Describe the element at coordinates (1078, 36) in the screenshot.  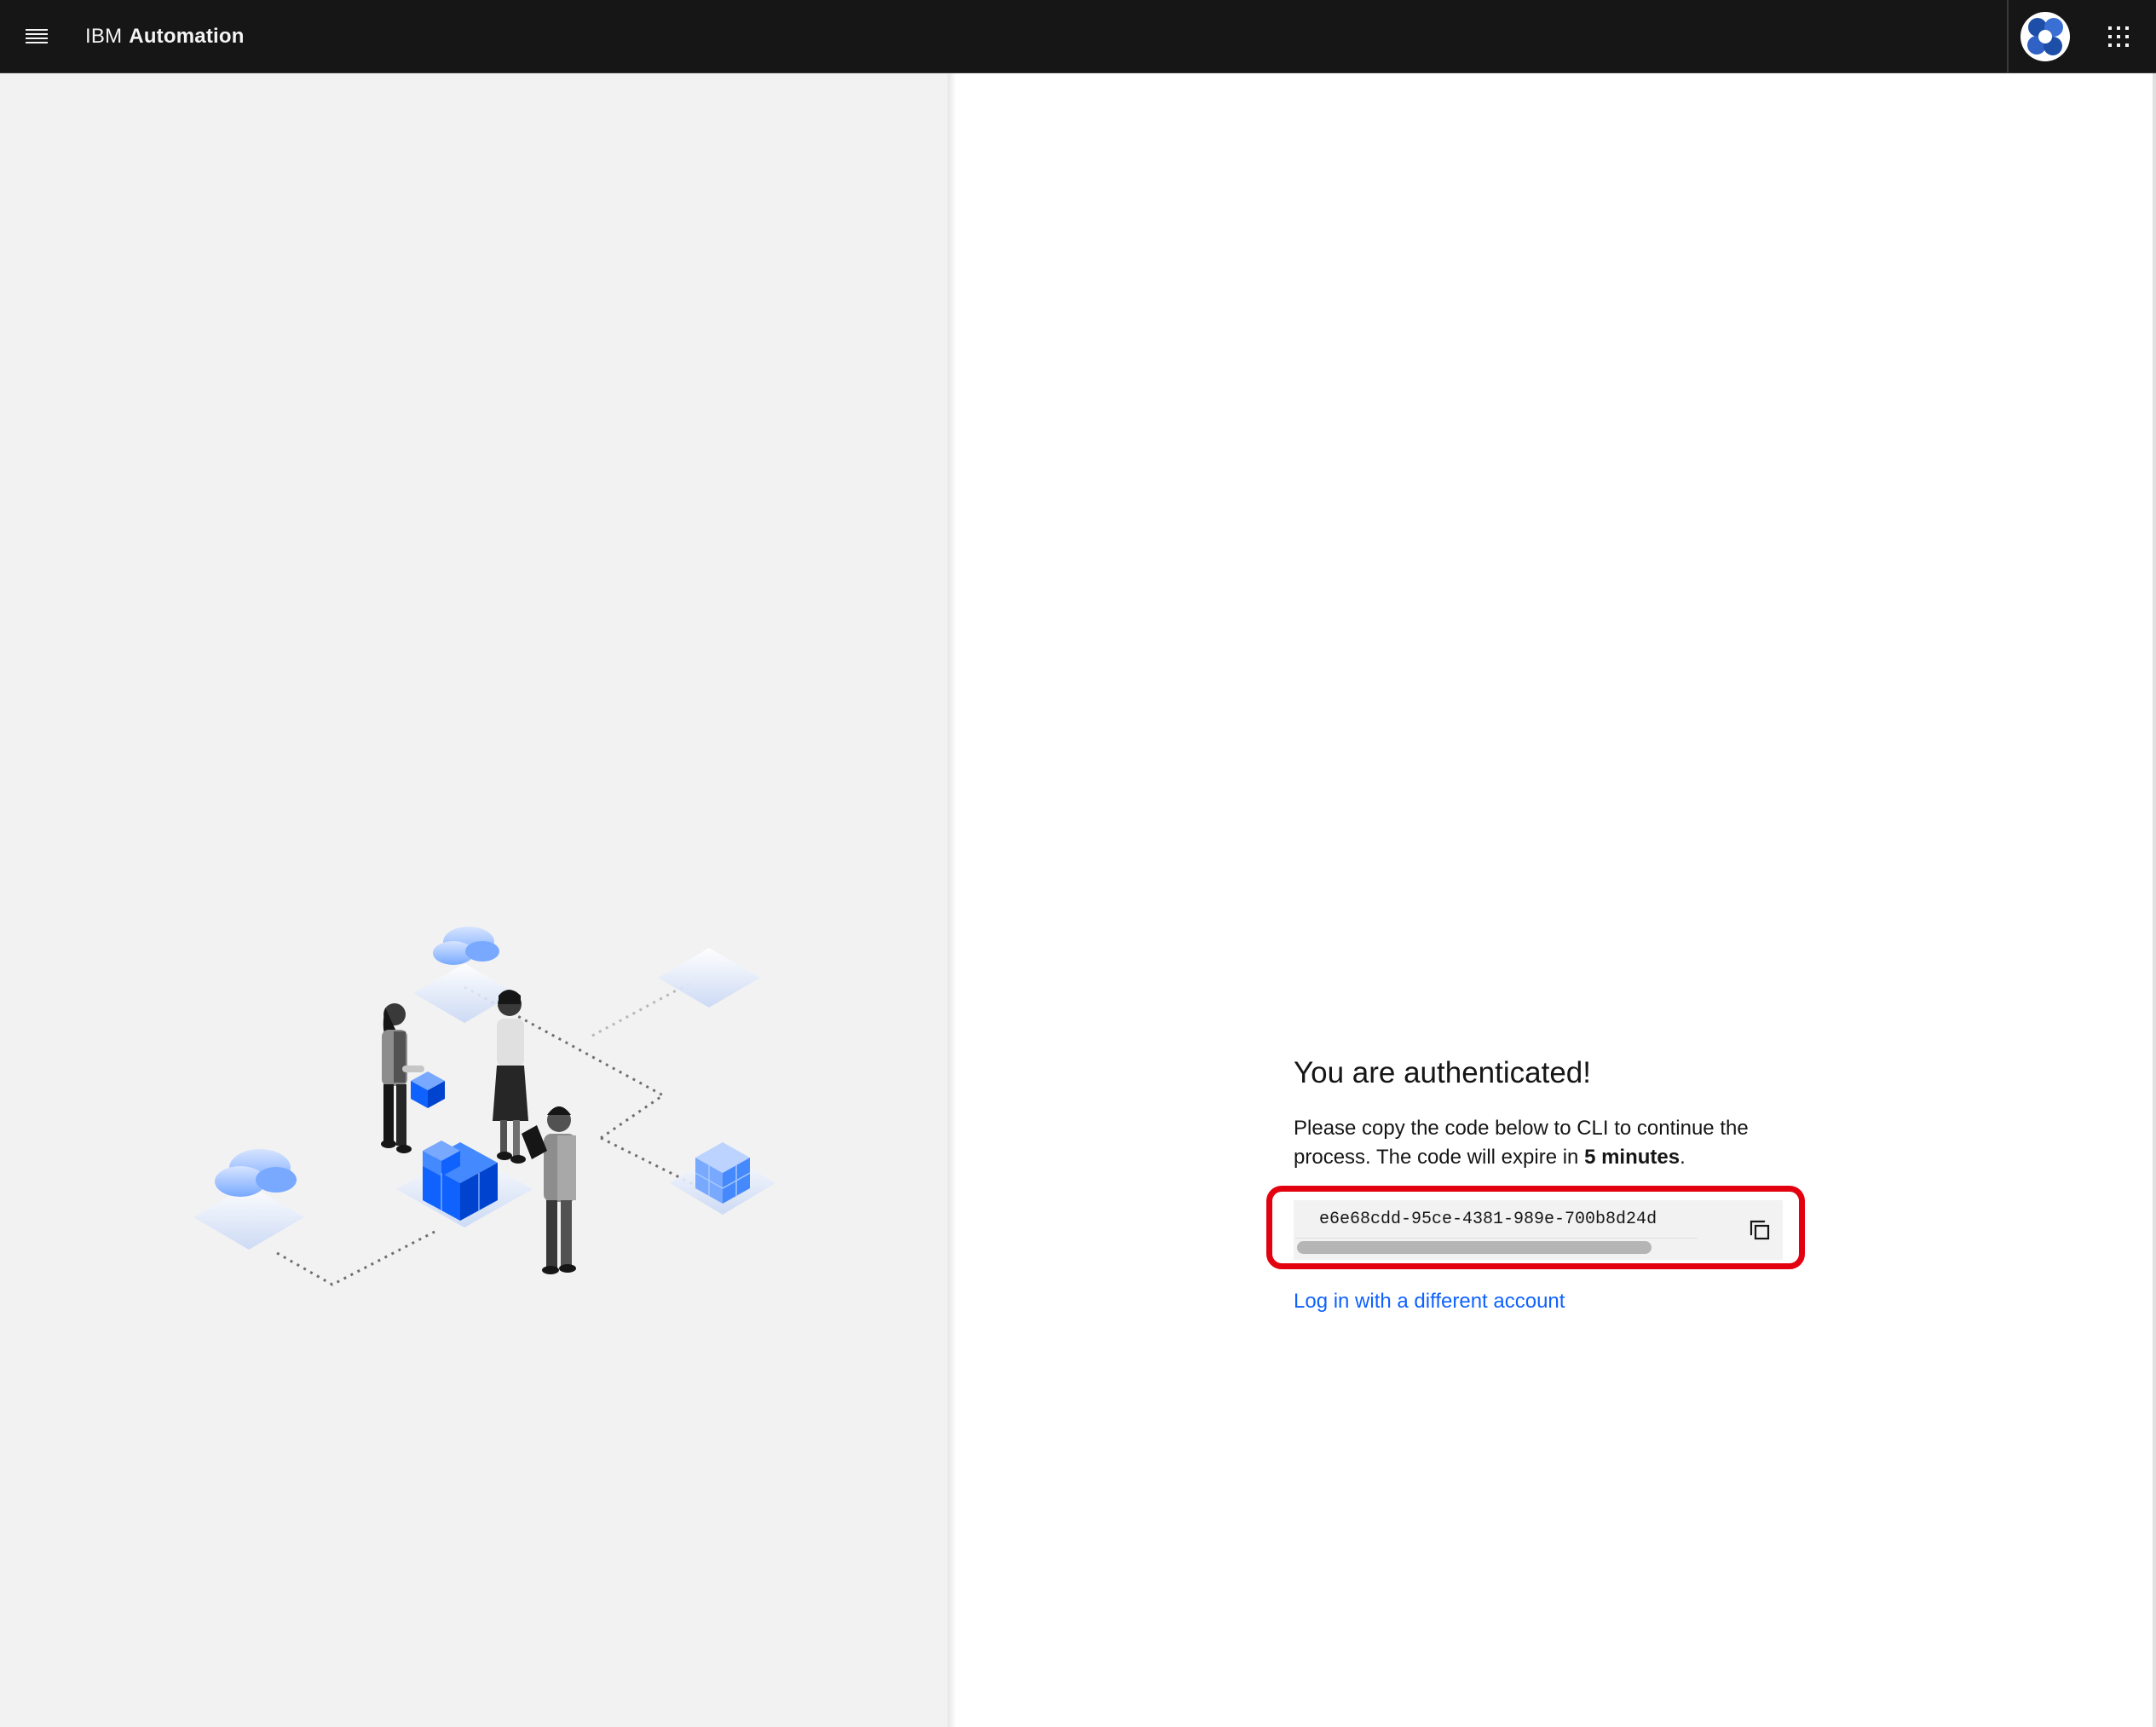
I see `top-header-bar: IBM Automation` at that location.